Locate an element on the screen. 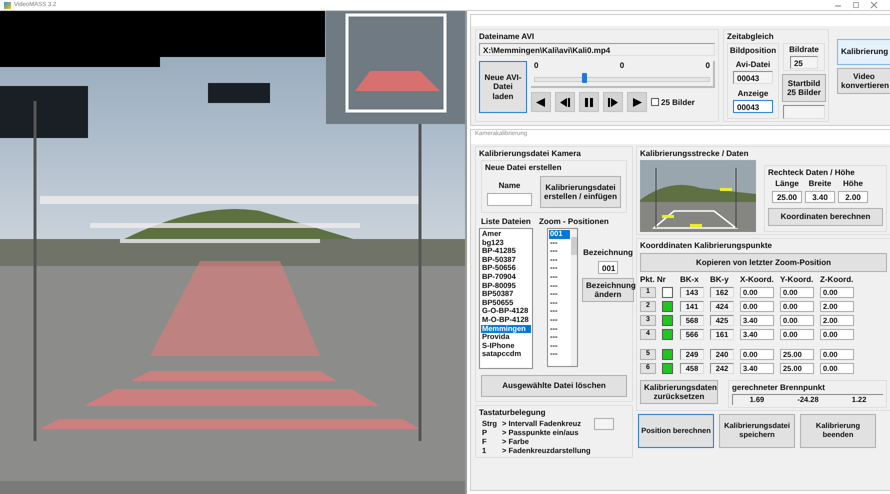  group-title: Kalibrierungsdatei Kamera is located at coordinates (530, 153).